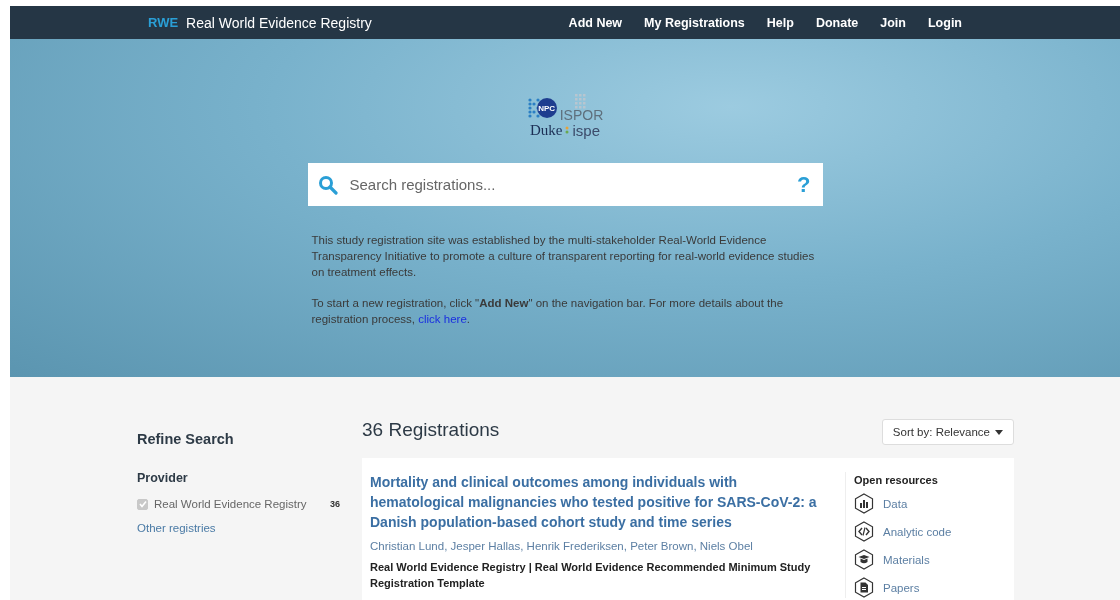 The image size is (1120, 600). I want to click on nav-link: Help, so click(780, 22).